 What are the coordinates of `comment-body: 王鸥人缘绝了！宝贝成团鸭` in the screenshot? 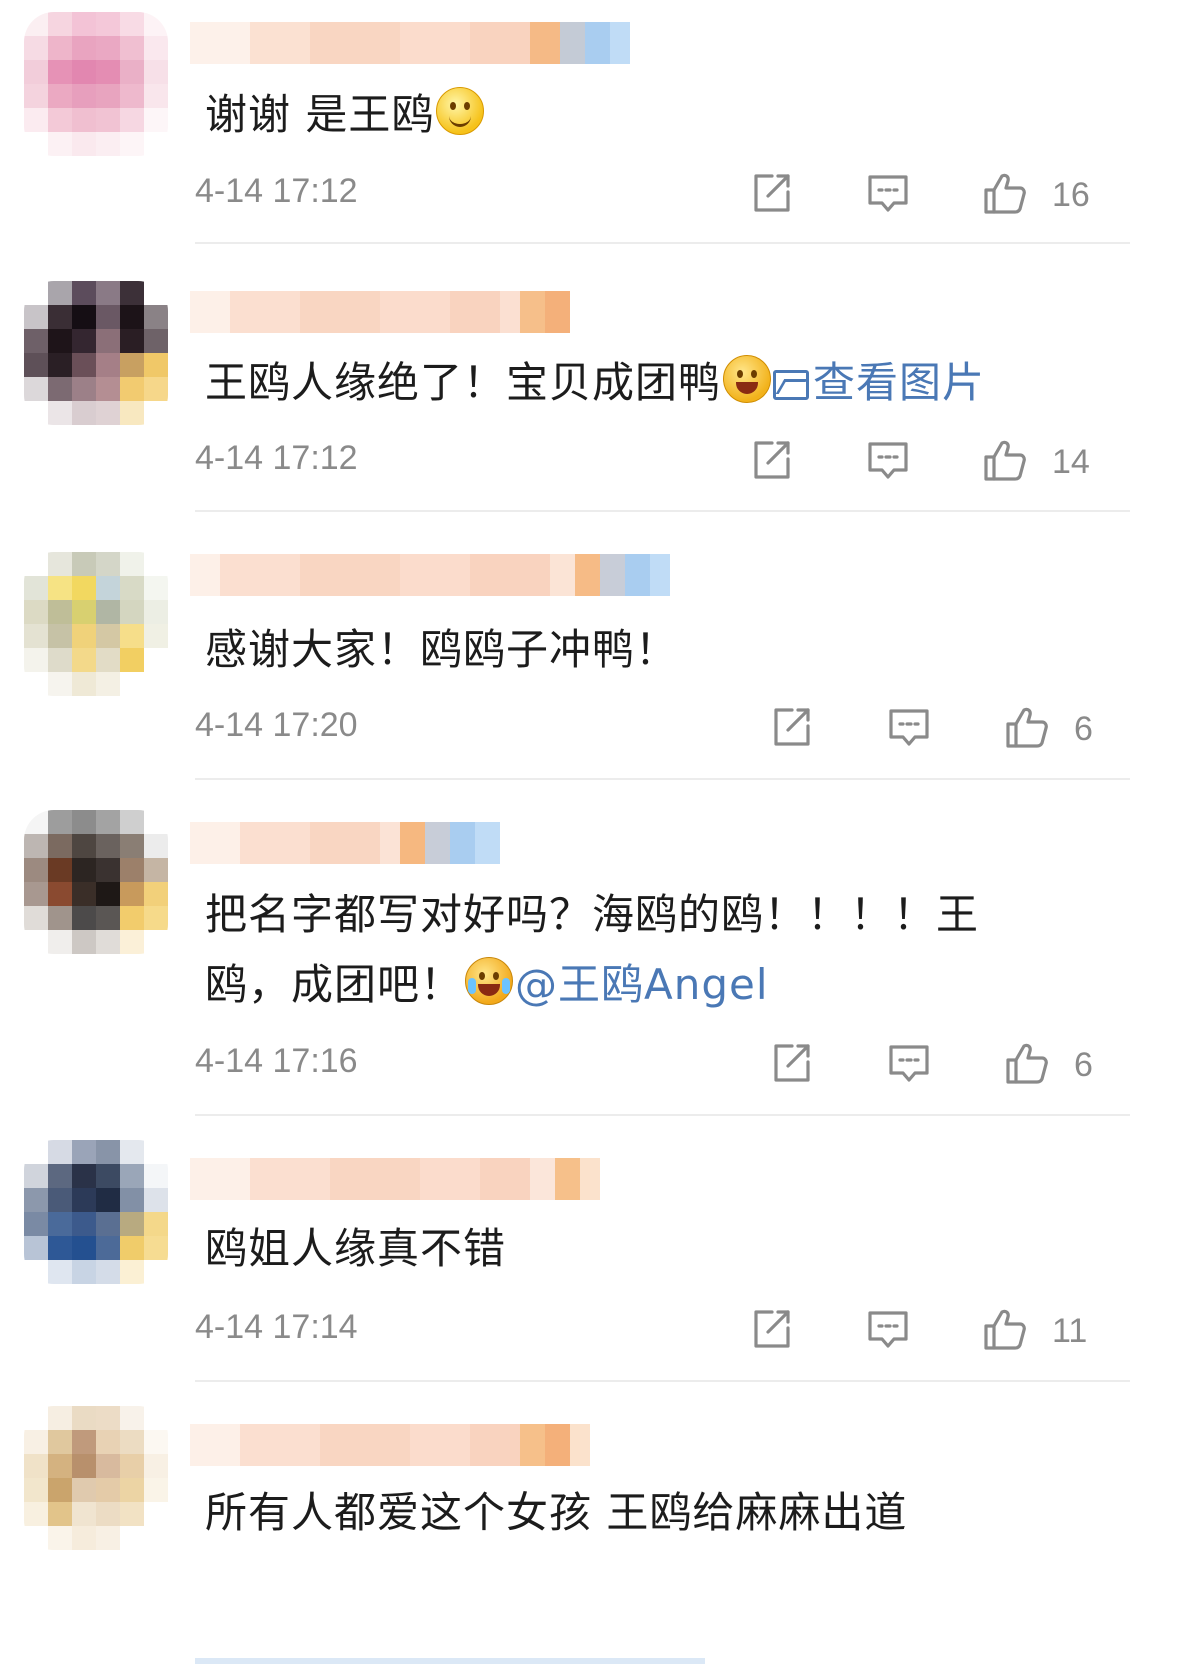 It's located at (463, 382).